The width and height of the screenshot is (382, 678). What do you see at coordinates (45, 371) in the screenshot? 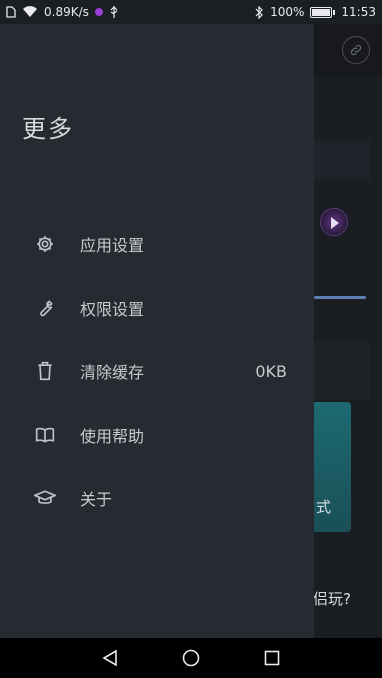
I see `trash-icon` at bounding box center [45, 371].